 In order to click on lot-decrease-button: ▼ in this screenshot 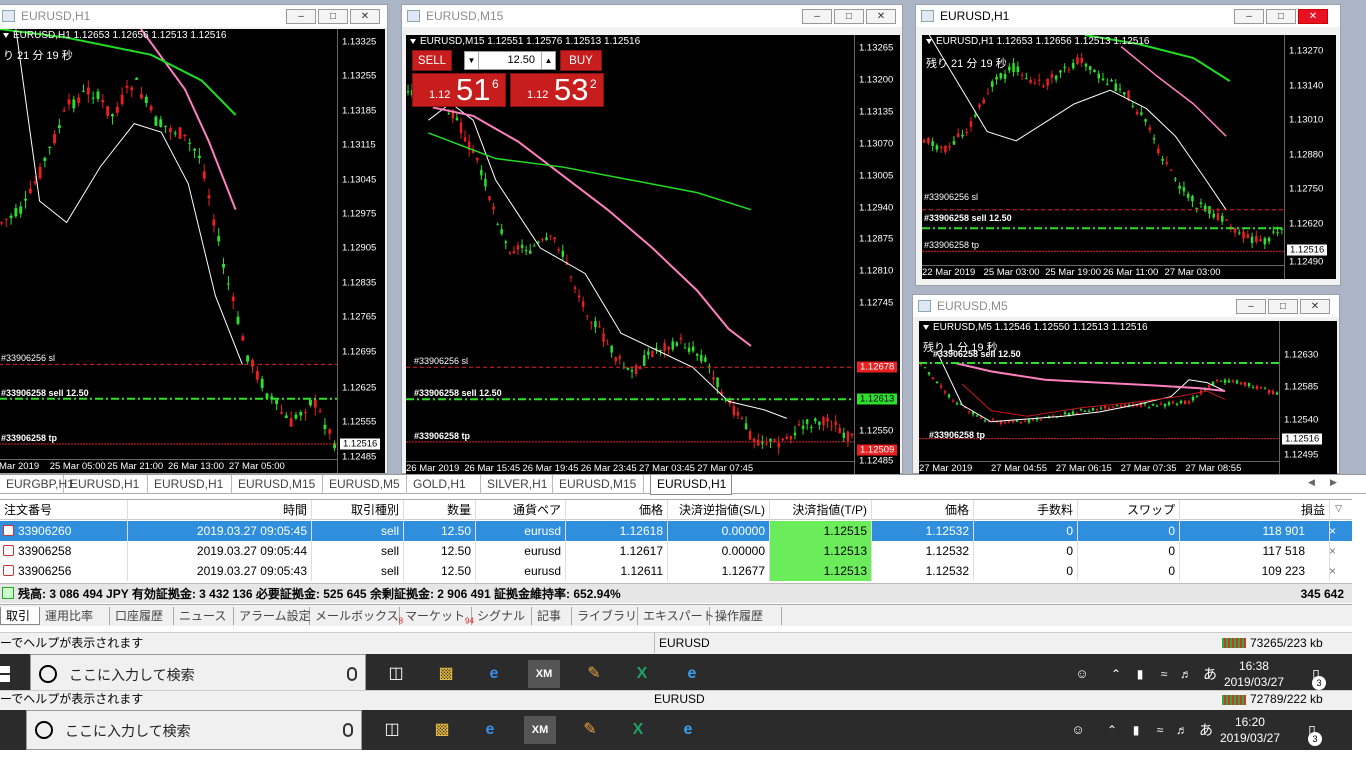, I will do `click(472, 60)`.